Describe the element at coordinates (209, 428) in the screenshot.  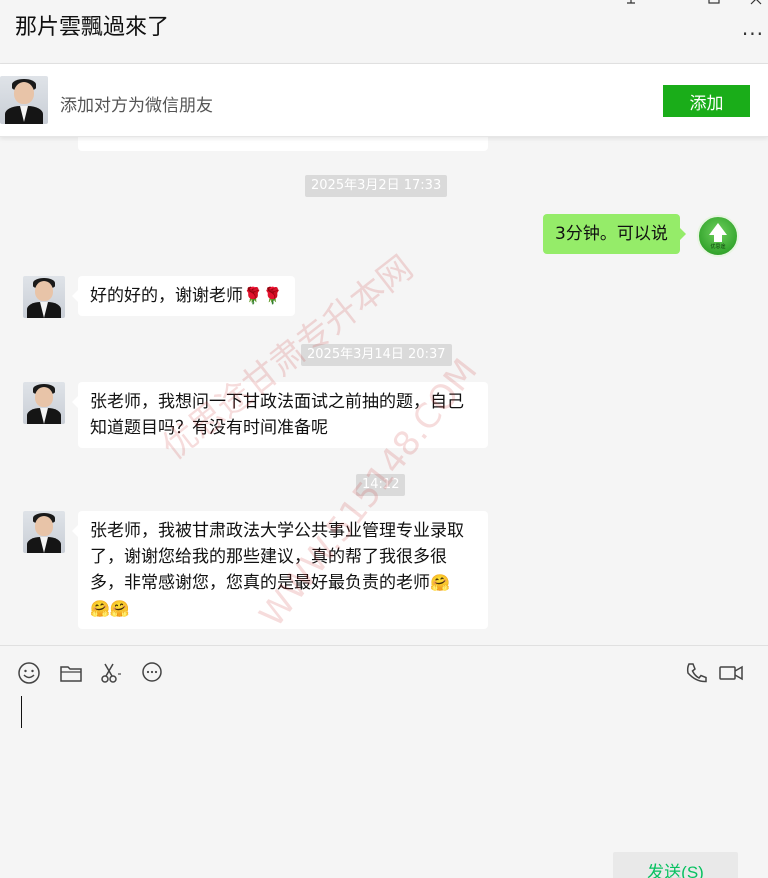
I see `message-line: 知道题目吗？有没有时间准备呢` at that location.